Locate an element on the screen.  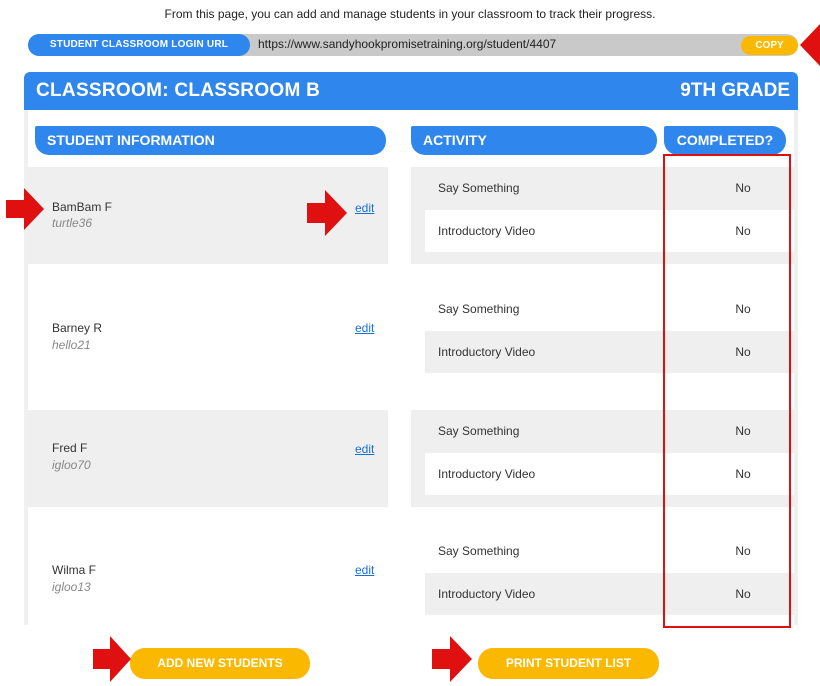
student-row is located at coordinates (208, 337).